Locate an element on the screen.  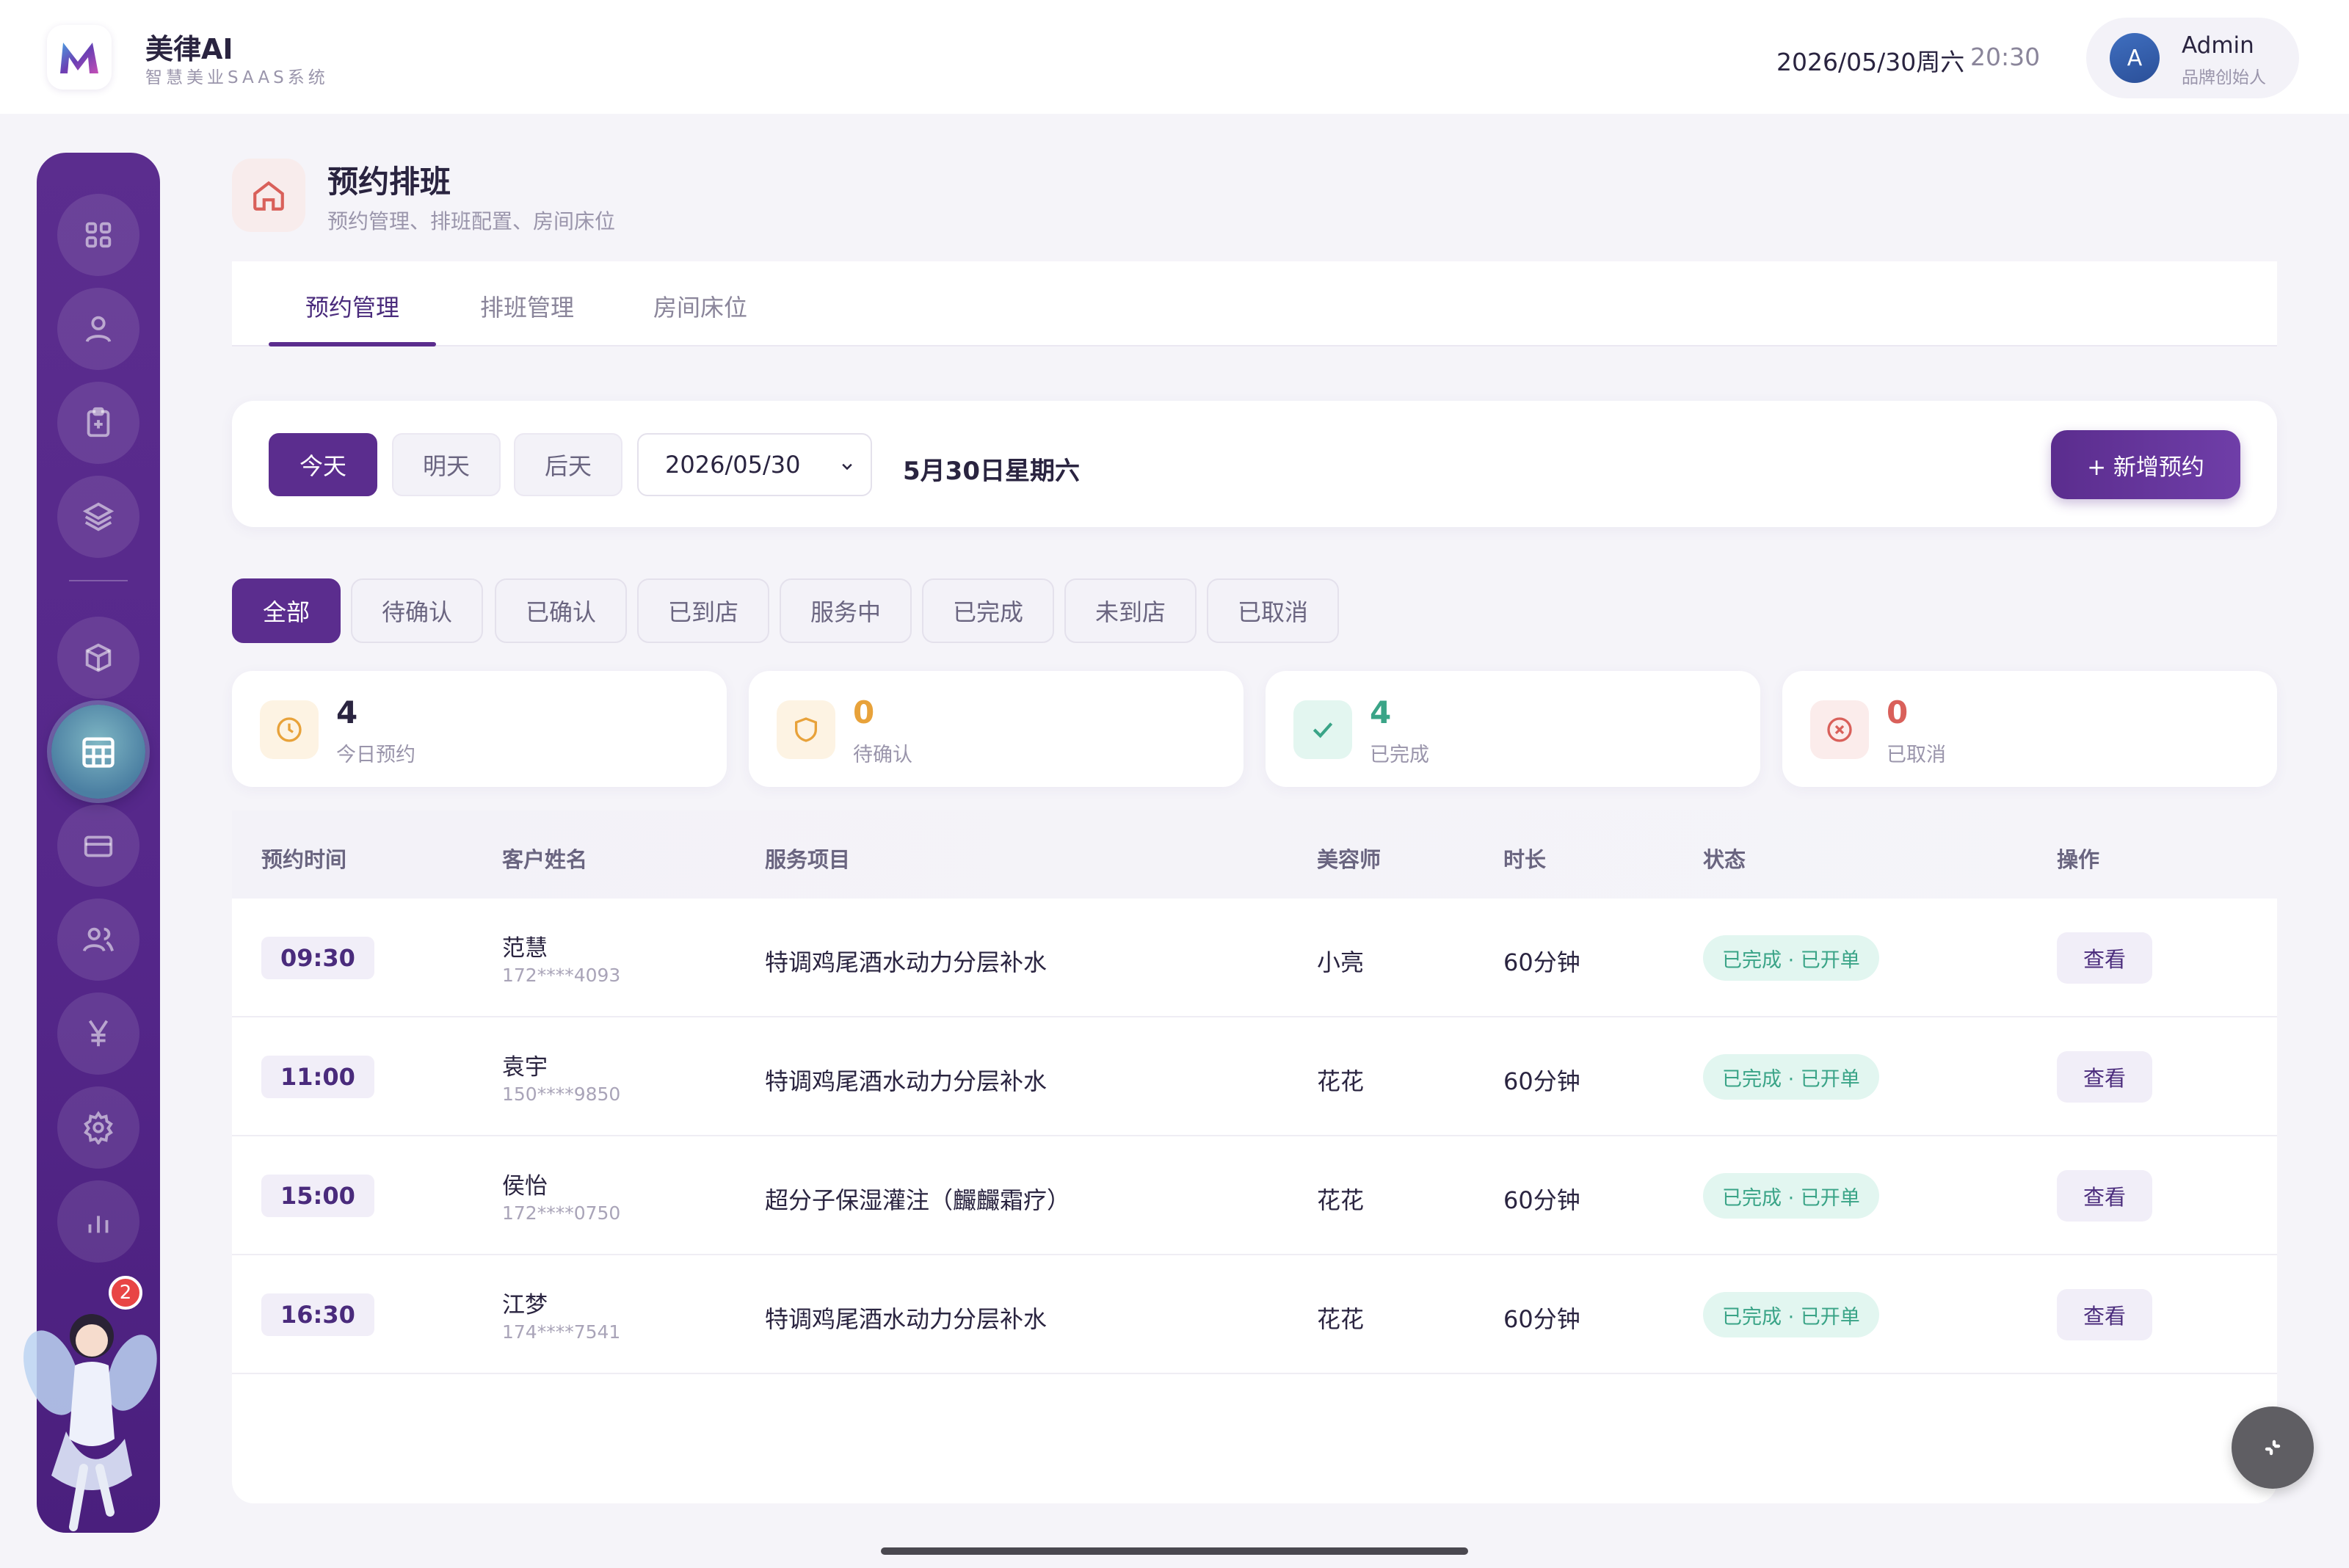
clock-icon is located at coordinates (289, 729).